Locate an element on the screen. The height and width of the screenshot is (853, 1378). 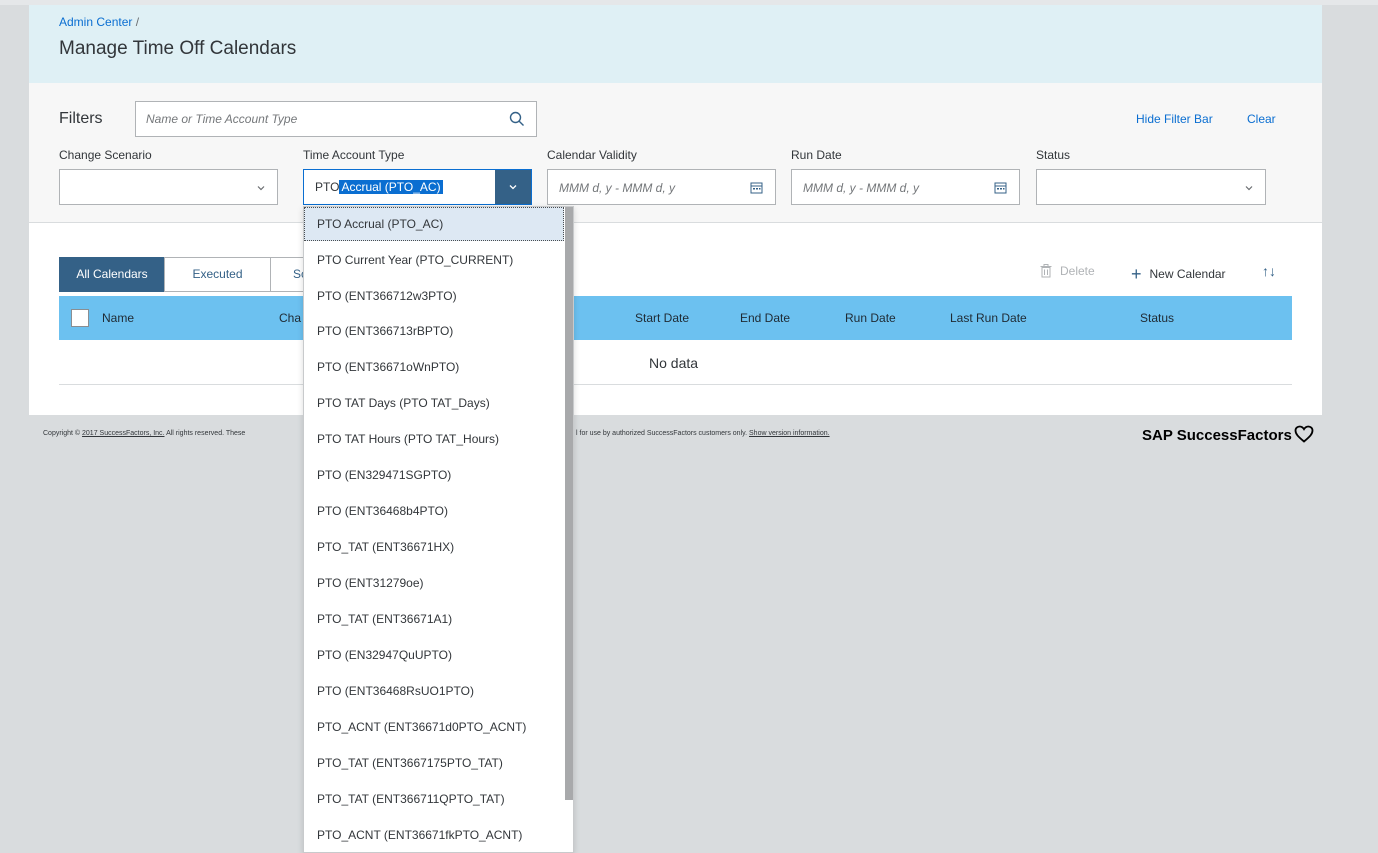
dropdown-option: PTO (ENT36468RsUO1PTO) is located at coordinates (434, 691).